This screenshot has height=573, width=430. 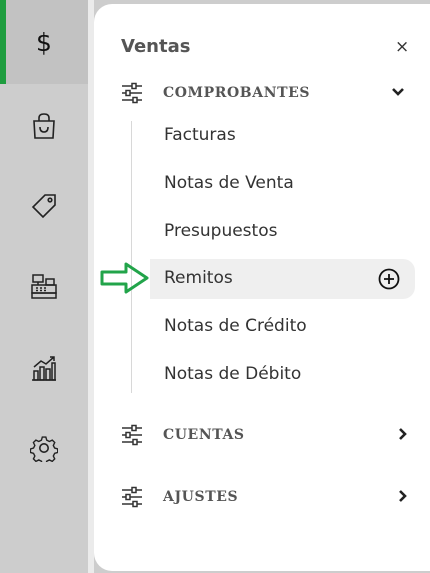 What do you see at coordinates (271, 499) in the screenshot?
I see `section-ajustes: AJUSTES` at bounding box center [271, 499].